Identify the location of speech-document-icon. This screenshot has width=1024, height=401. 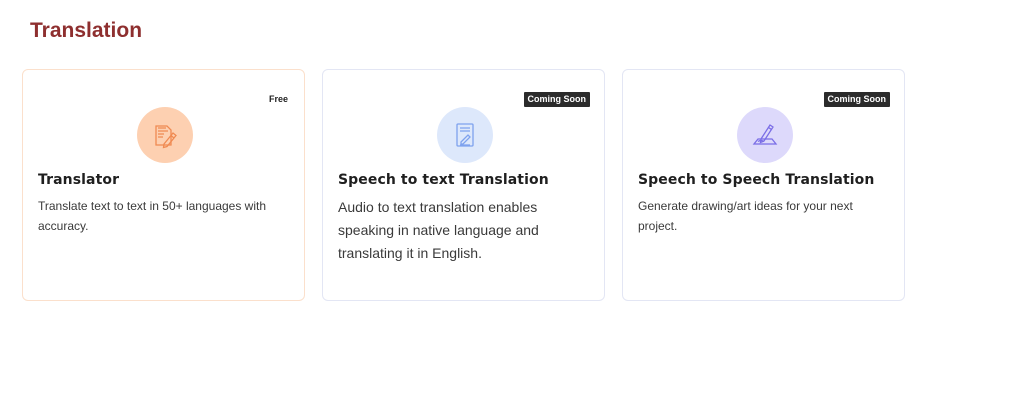
(465, 135).